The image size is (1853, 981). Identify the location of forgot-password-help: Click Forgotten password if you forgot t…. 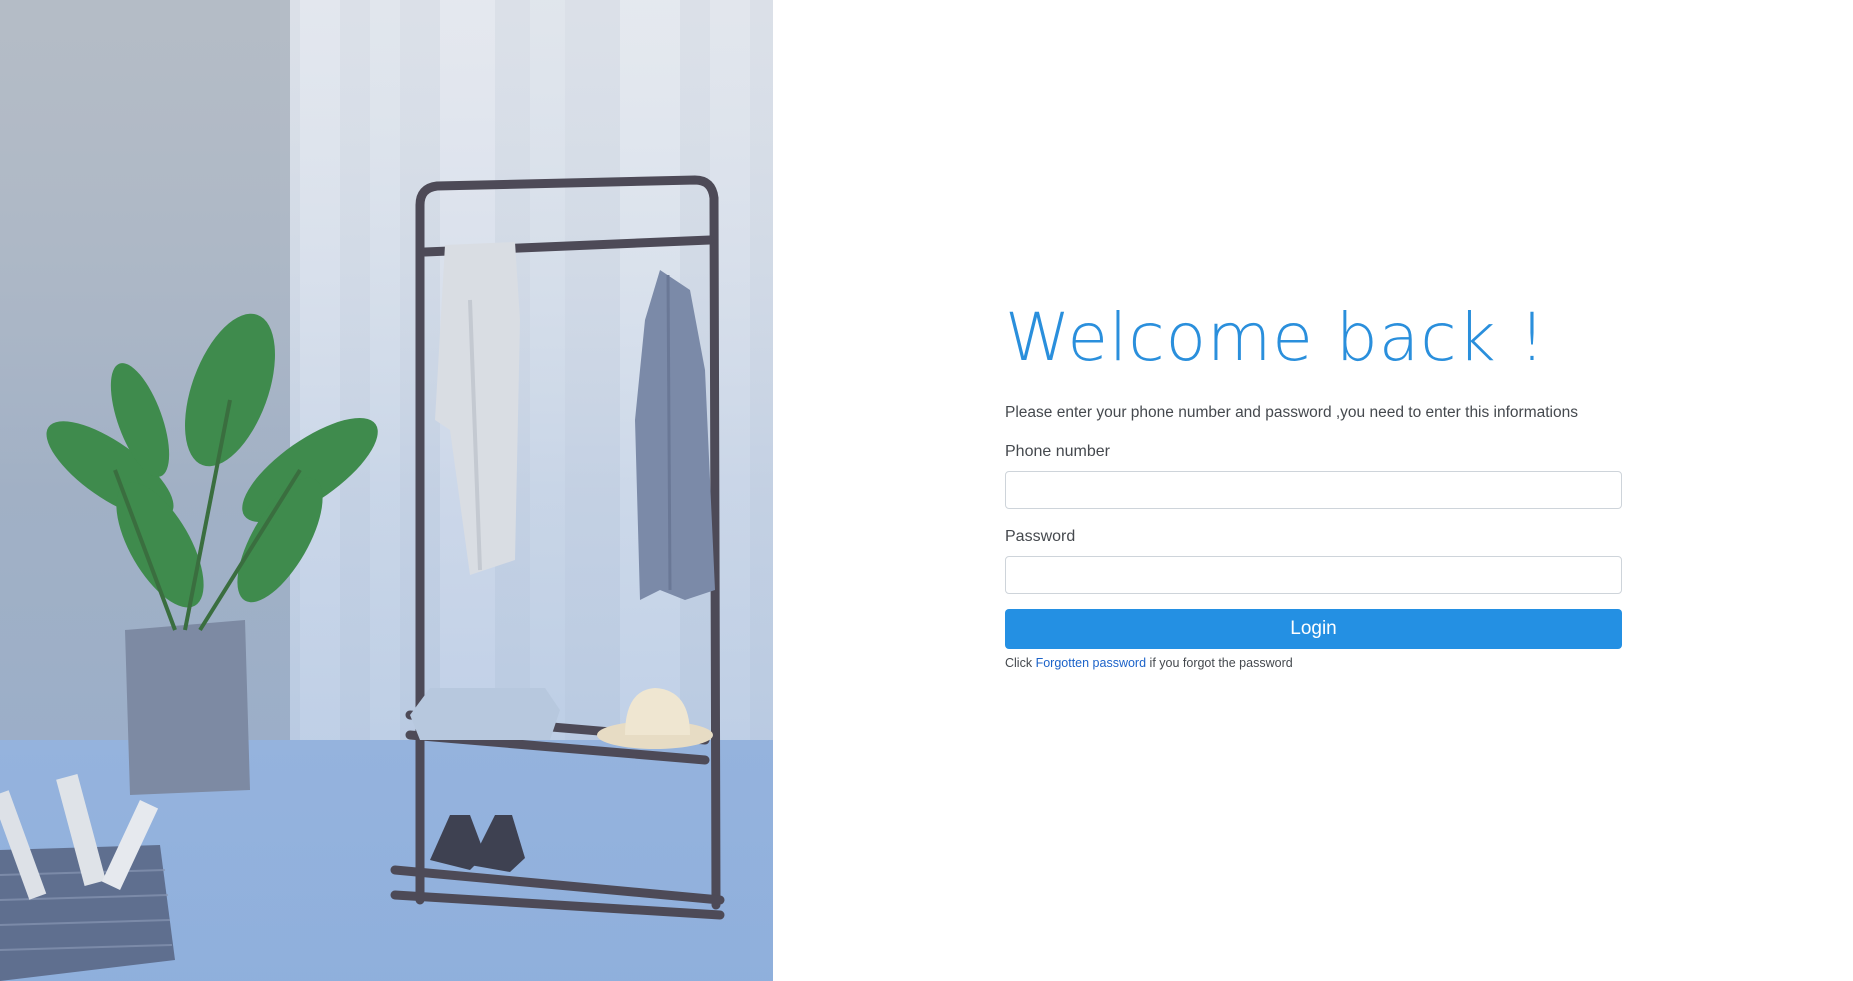
(1313, 663).